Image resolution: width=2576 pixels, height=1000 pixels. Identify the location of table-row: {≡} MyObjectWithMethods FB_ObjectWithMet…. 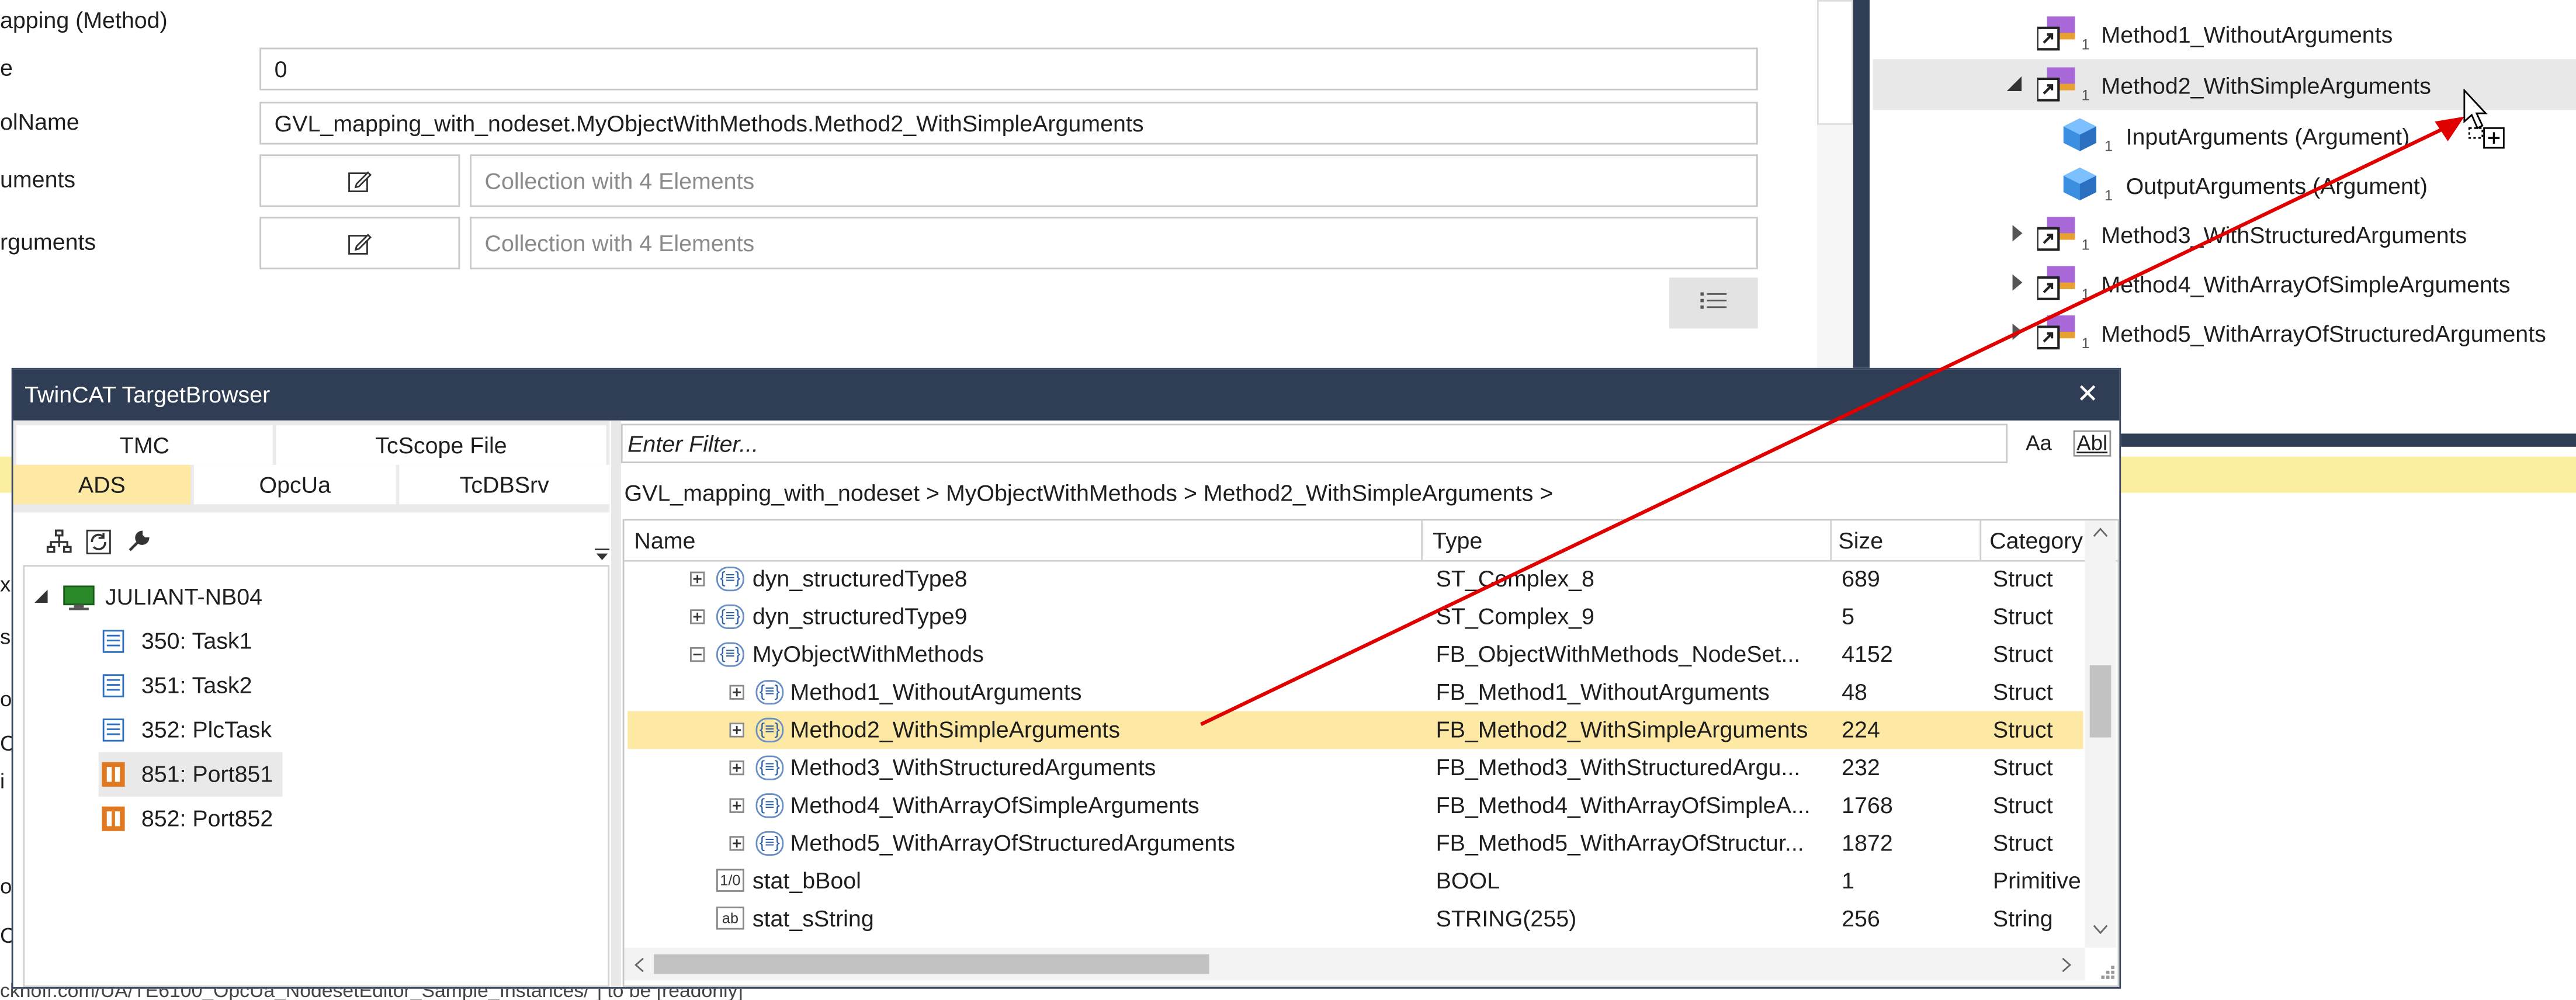
(1355, 654).